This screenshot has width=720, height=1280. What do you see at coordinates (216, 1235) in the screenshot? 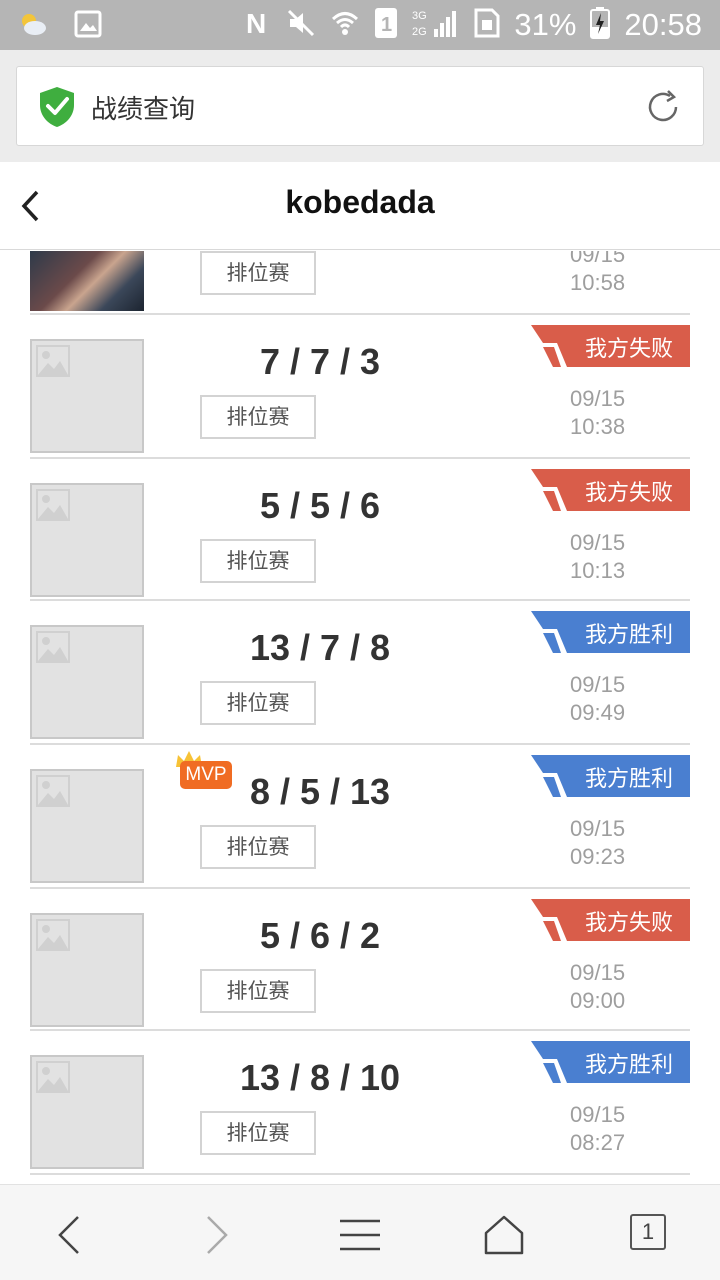
I see `forward-icon` at bounding box center [216, 1235].